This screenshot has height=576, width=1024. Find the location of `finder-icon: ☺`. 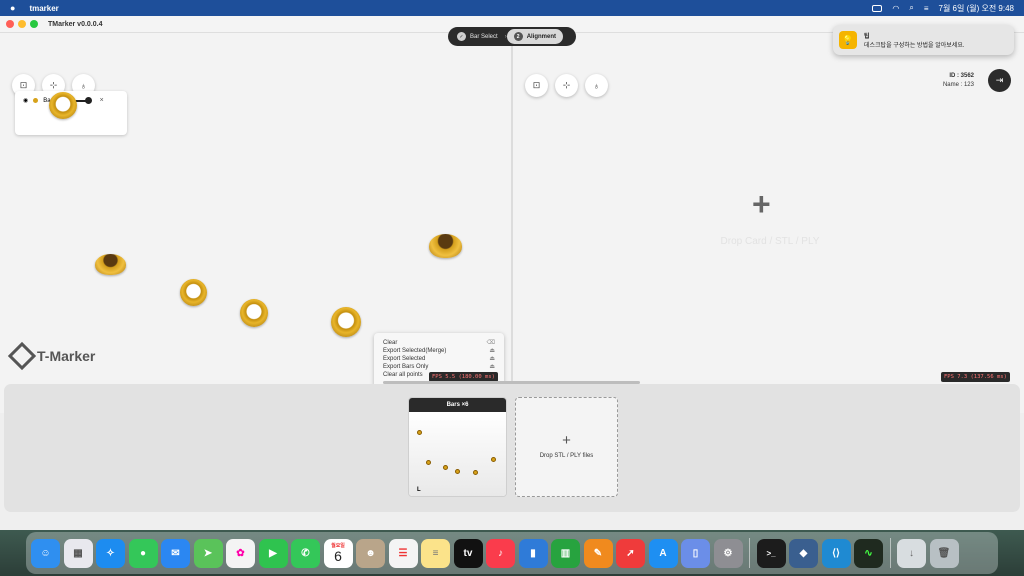

finder-icon: ☺ is located at coordinates (45, 553).